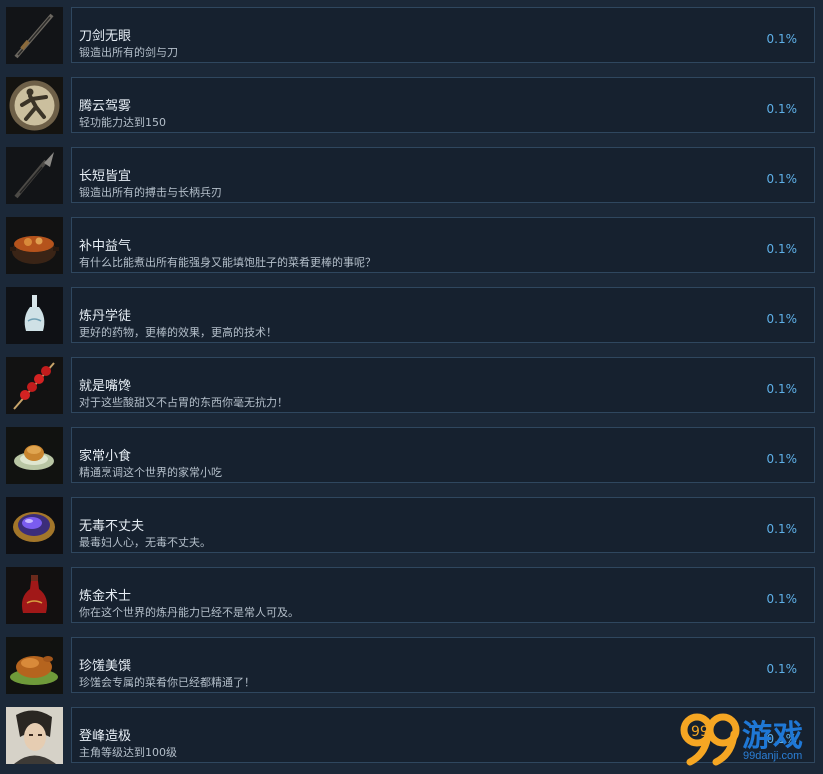  I want to click on achievement-title: 长短皆宜, so click(105, 176).